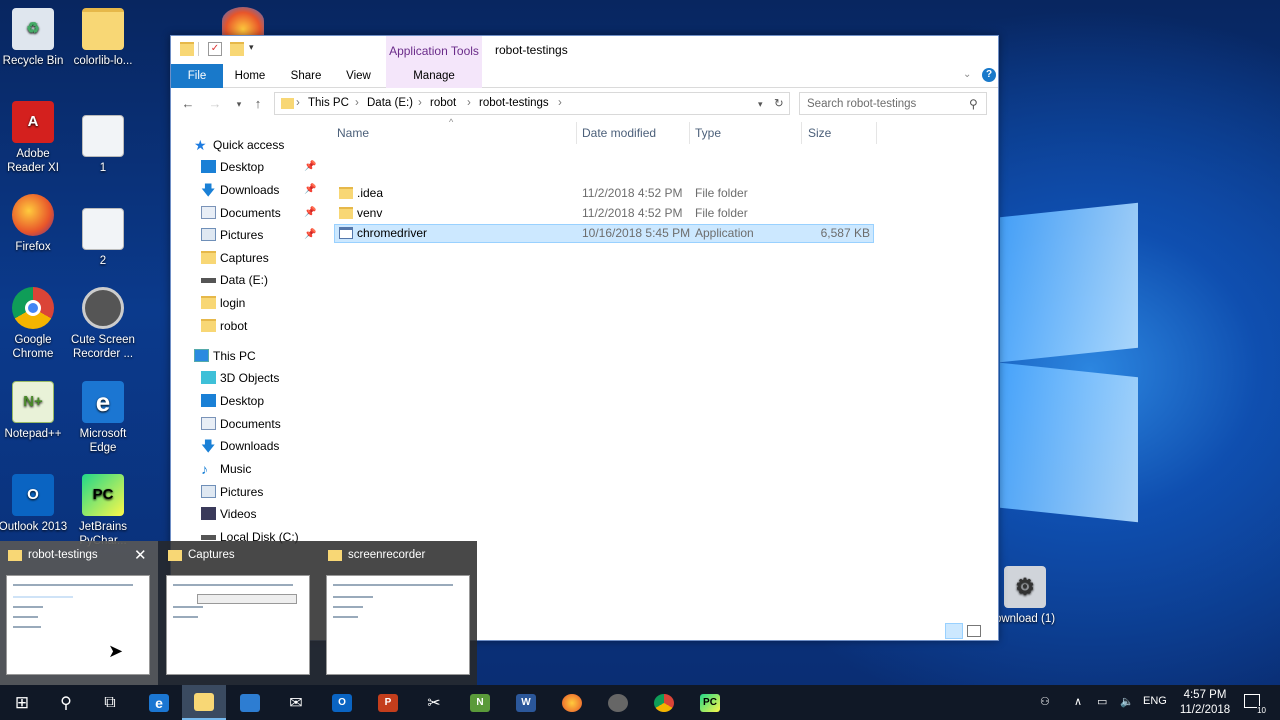 The height and width of the screenshot is (720, 1280). Describe the element at coordinates (572, 702) in the screenshot. I see `taskbar-firefox` at that location.